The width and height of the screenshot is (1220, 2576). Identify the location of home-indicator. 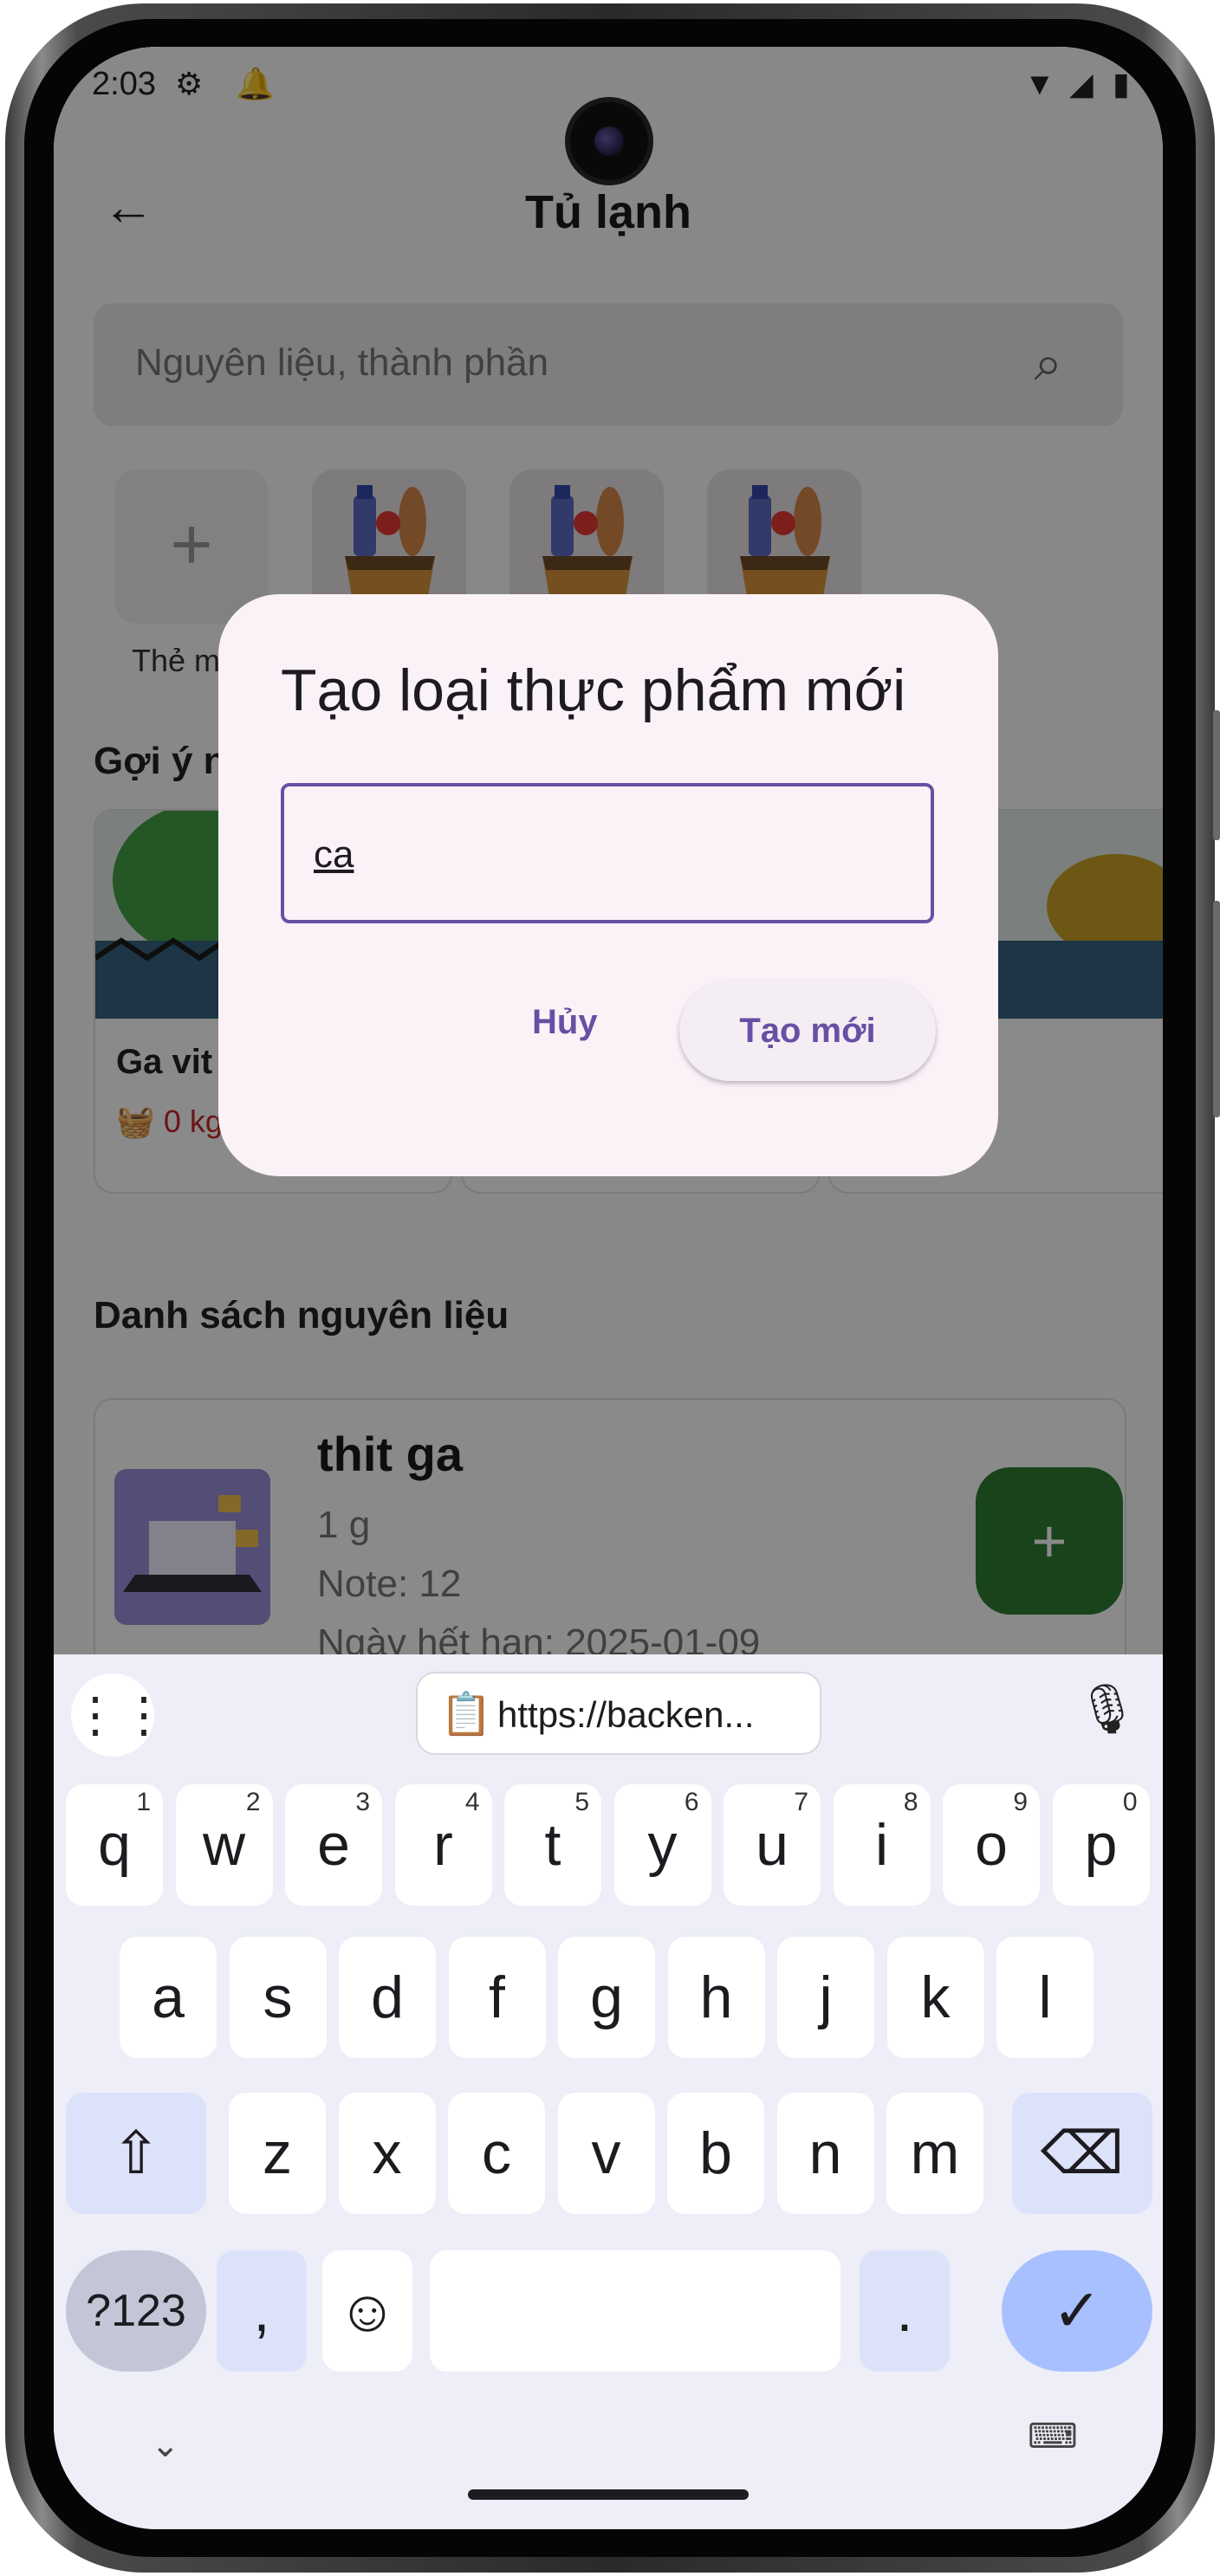
(608, 2494).